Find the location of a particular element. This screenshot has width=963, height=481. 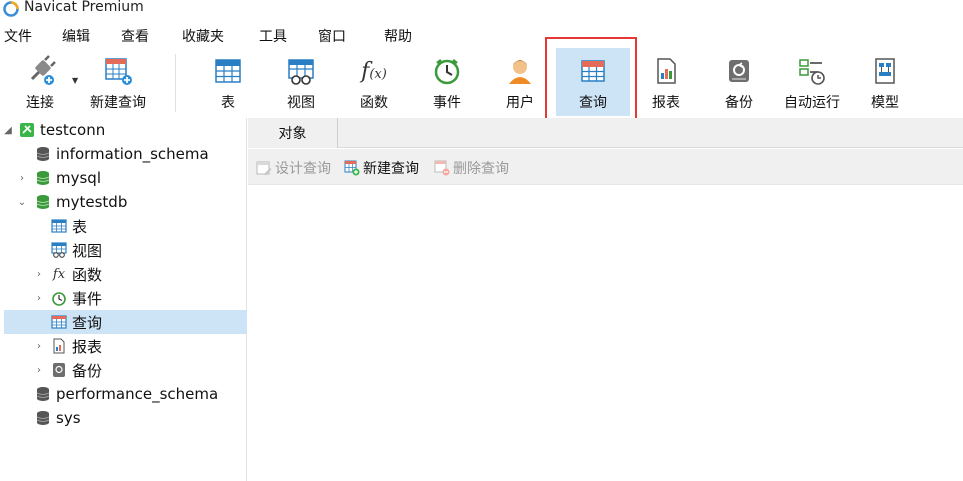

connect-button: 连接 is located at coordinates (40, 82).